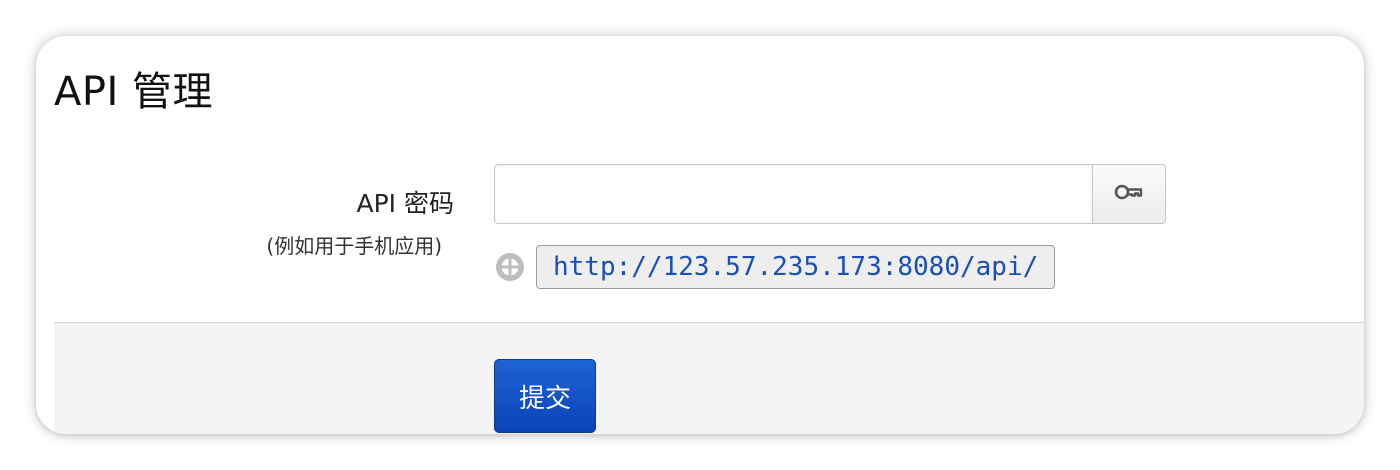 The image size is (1400, 470). What do you see at coordinates (793, 194) in the screenshot?
I see `api-key-input` at bounding box center [793, 194].